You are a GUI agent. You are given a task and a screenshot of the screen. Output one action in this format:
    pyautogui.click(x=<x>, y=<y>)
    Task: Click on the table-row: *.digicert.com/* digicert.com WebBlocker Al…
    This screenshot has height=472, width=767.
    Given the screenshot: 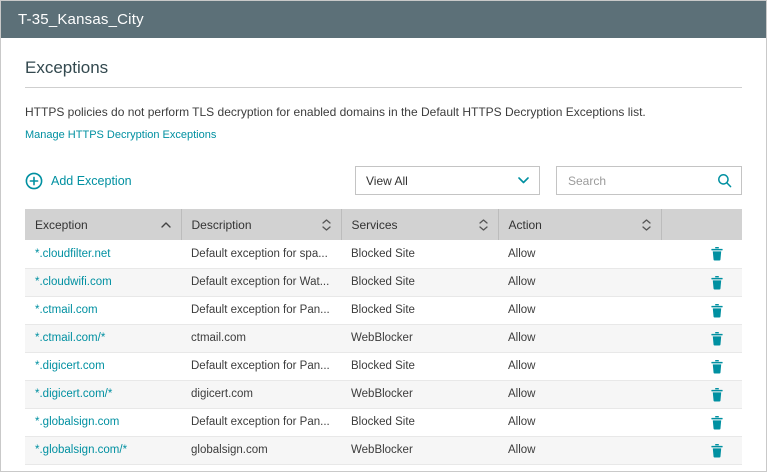 What is the action you would take?
    pyautogui.click(x=383, y=394)
    